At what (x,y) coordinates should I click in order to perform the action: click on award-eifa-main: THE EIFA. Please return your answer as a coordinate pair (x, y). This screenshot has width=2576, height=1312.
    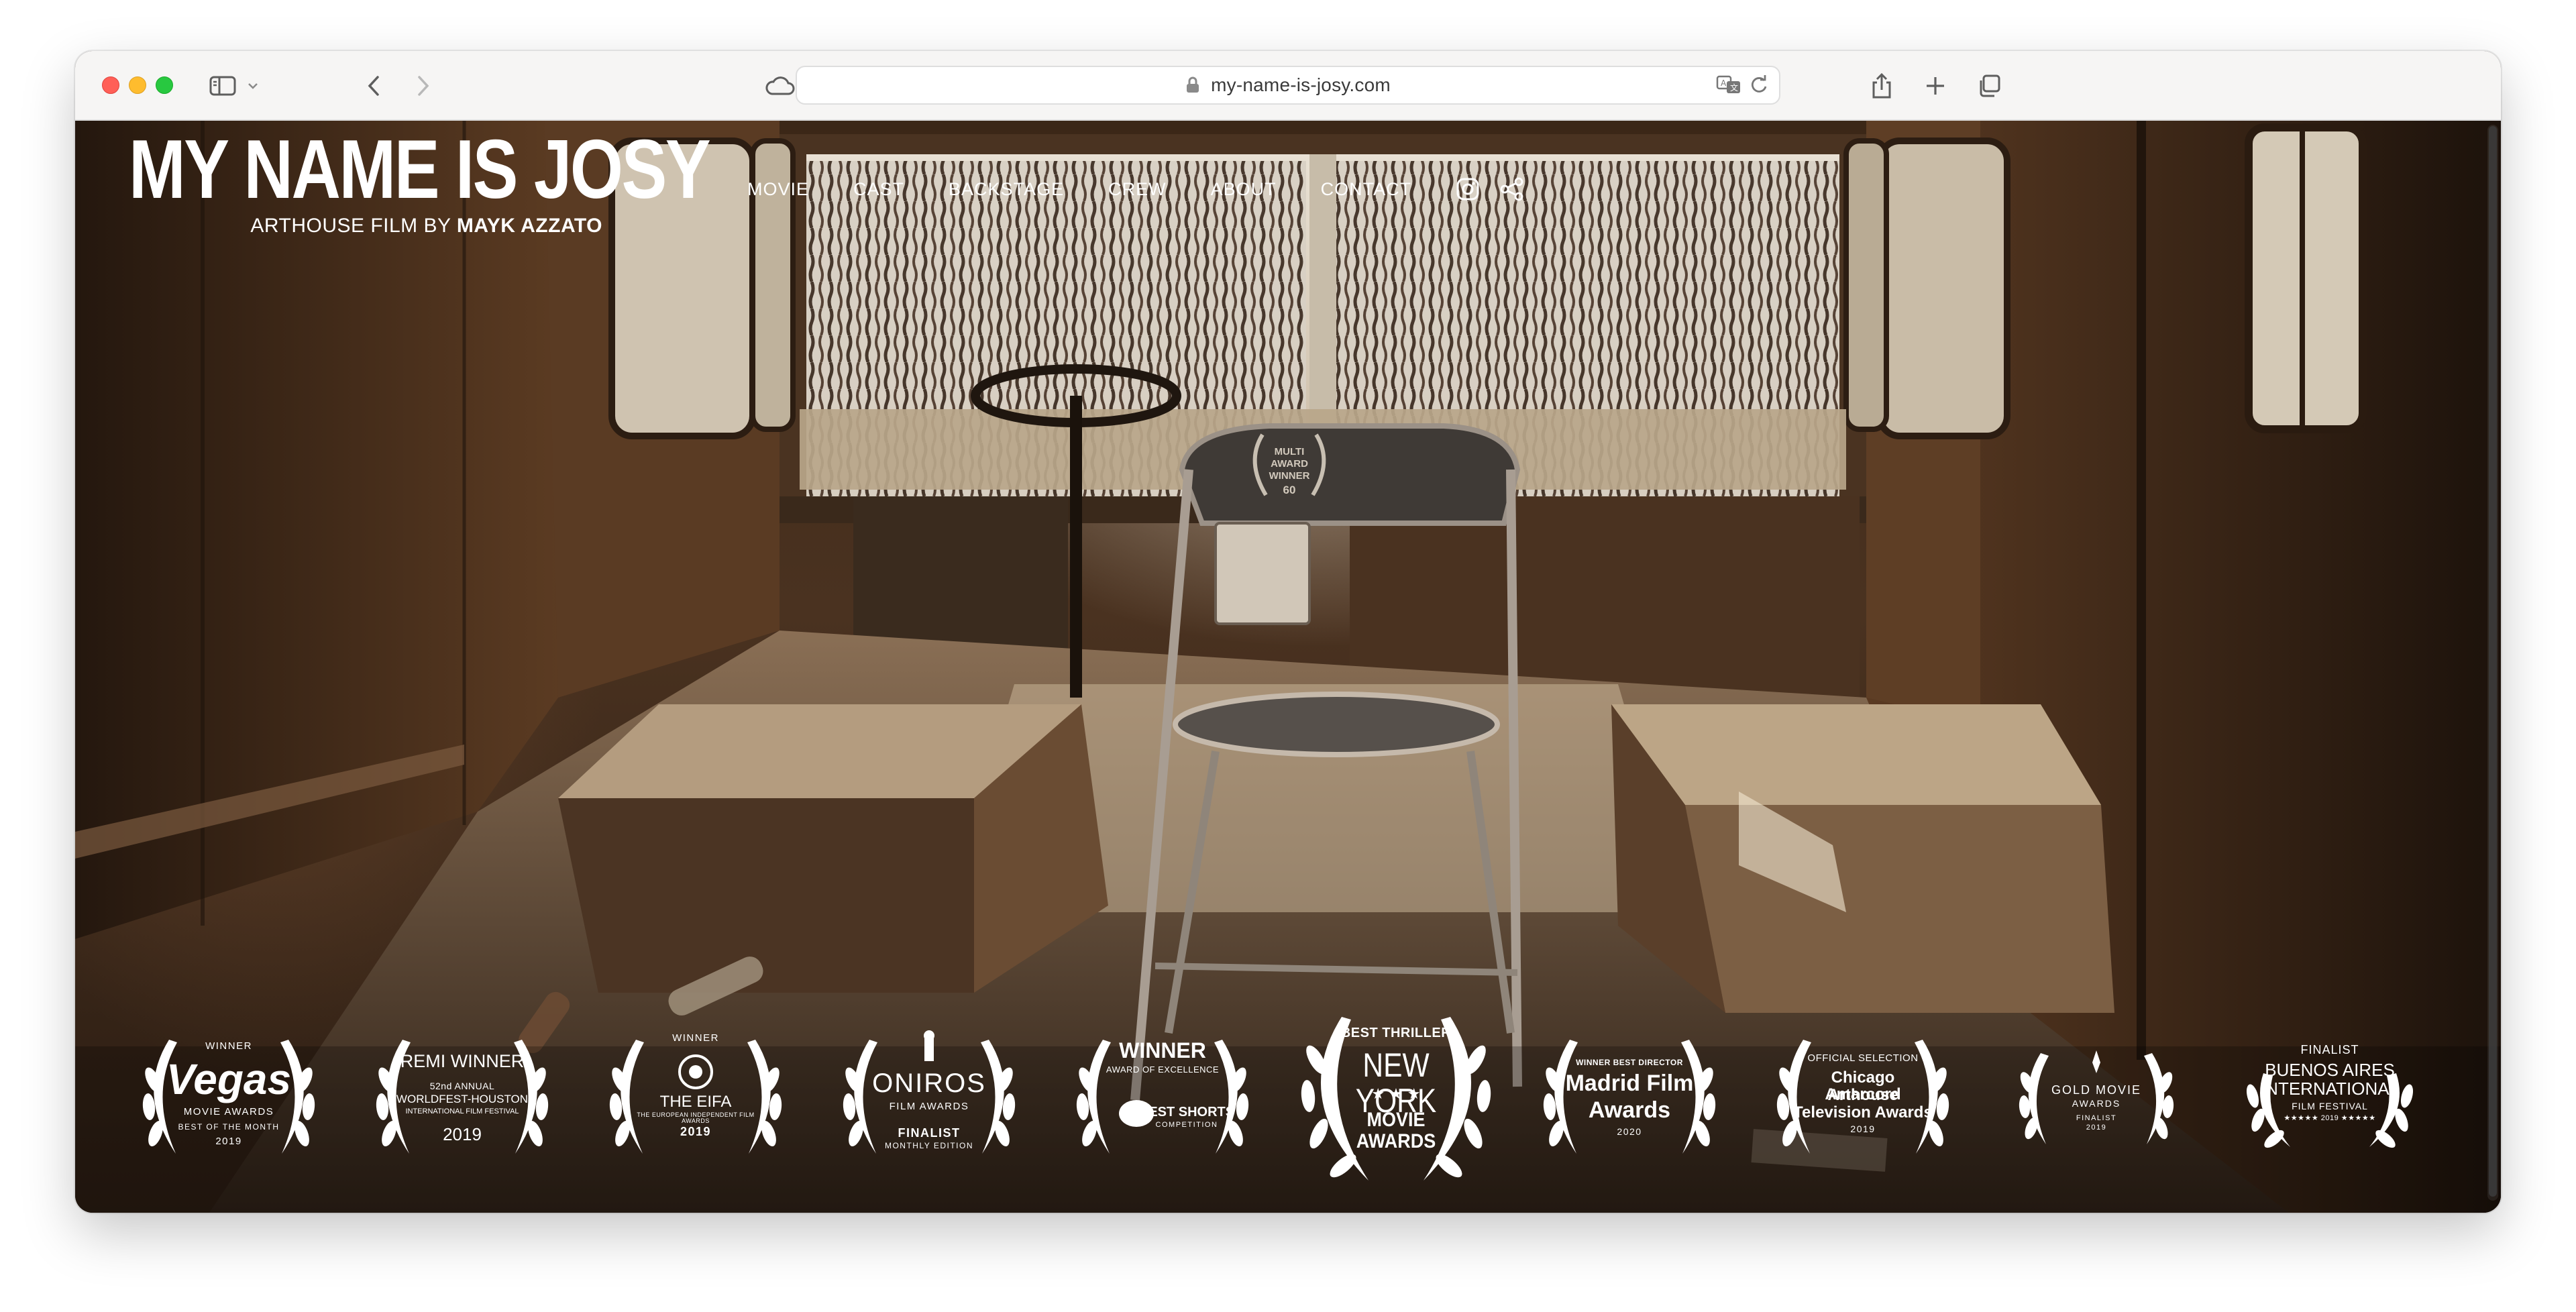
    Looking at the image, I should click on (695, 1102).